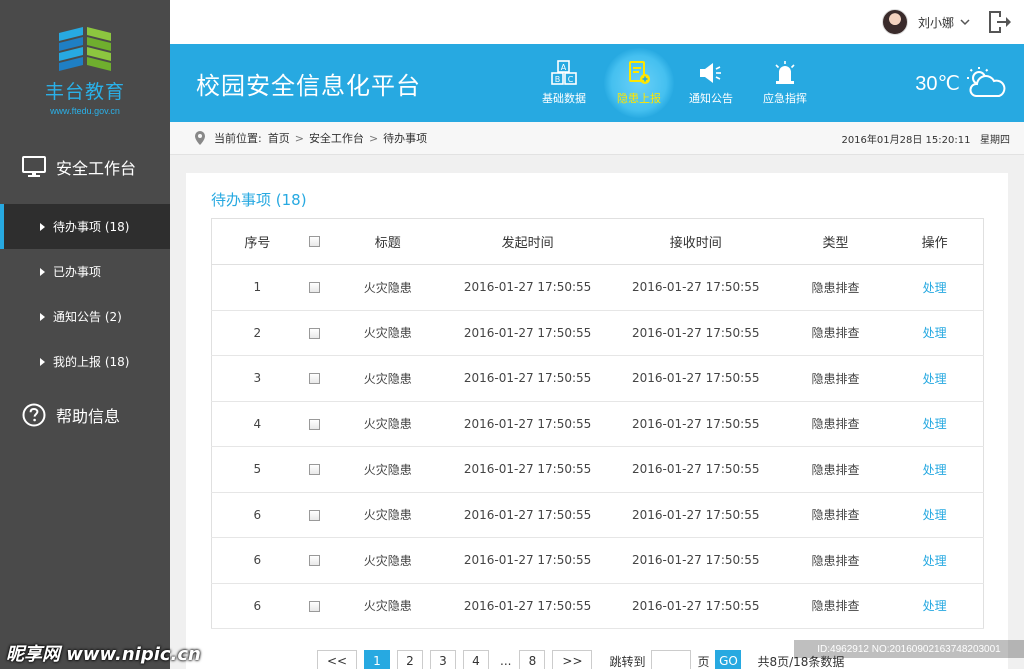 This screenshot has height=669, width=1024. I want to click on jump-label: 跳转到, so click(627, 661).